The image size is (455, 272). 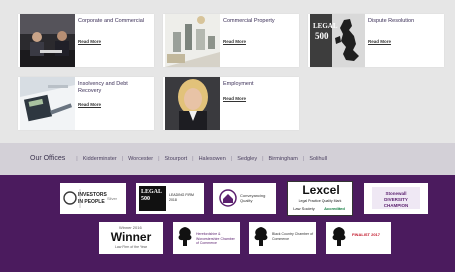 What do you see at coordinates (212, 159) in the screenshot?
I see `office-link-halesowen: Halesowen` at bounding box center [212, 159].